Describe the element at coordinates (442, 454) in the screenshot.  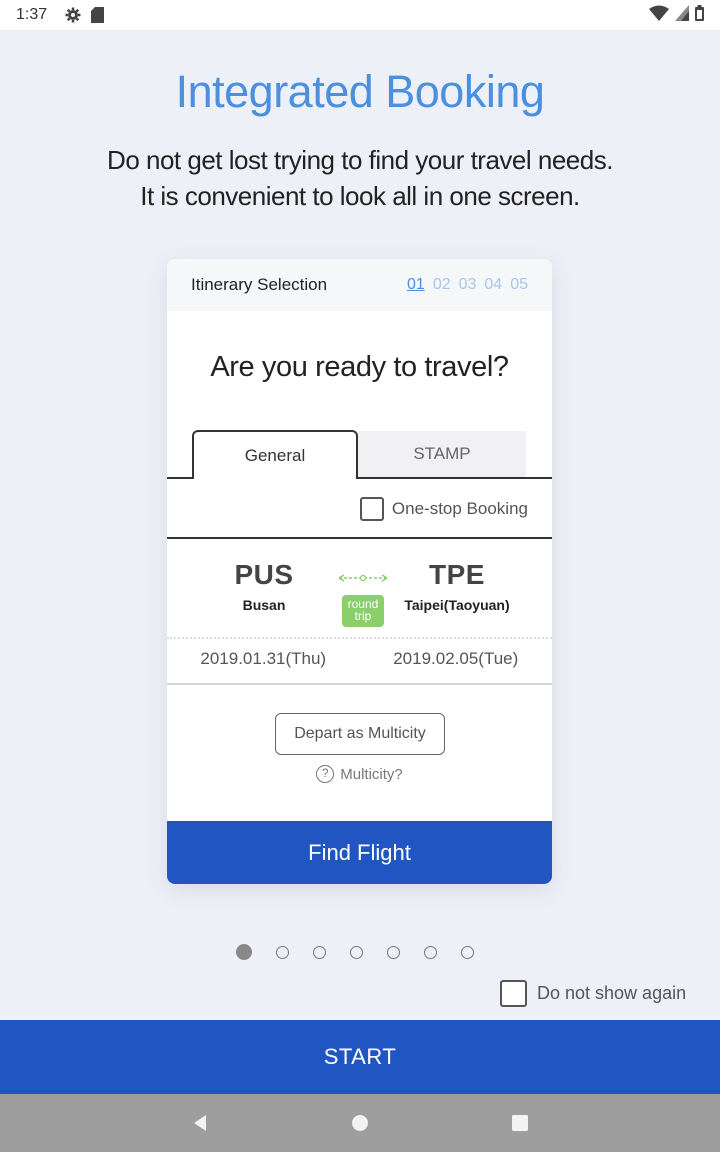
I see `tab-stamp: STAMP` at that location.